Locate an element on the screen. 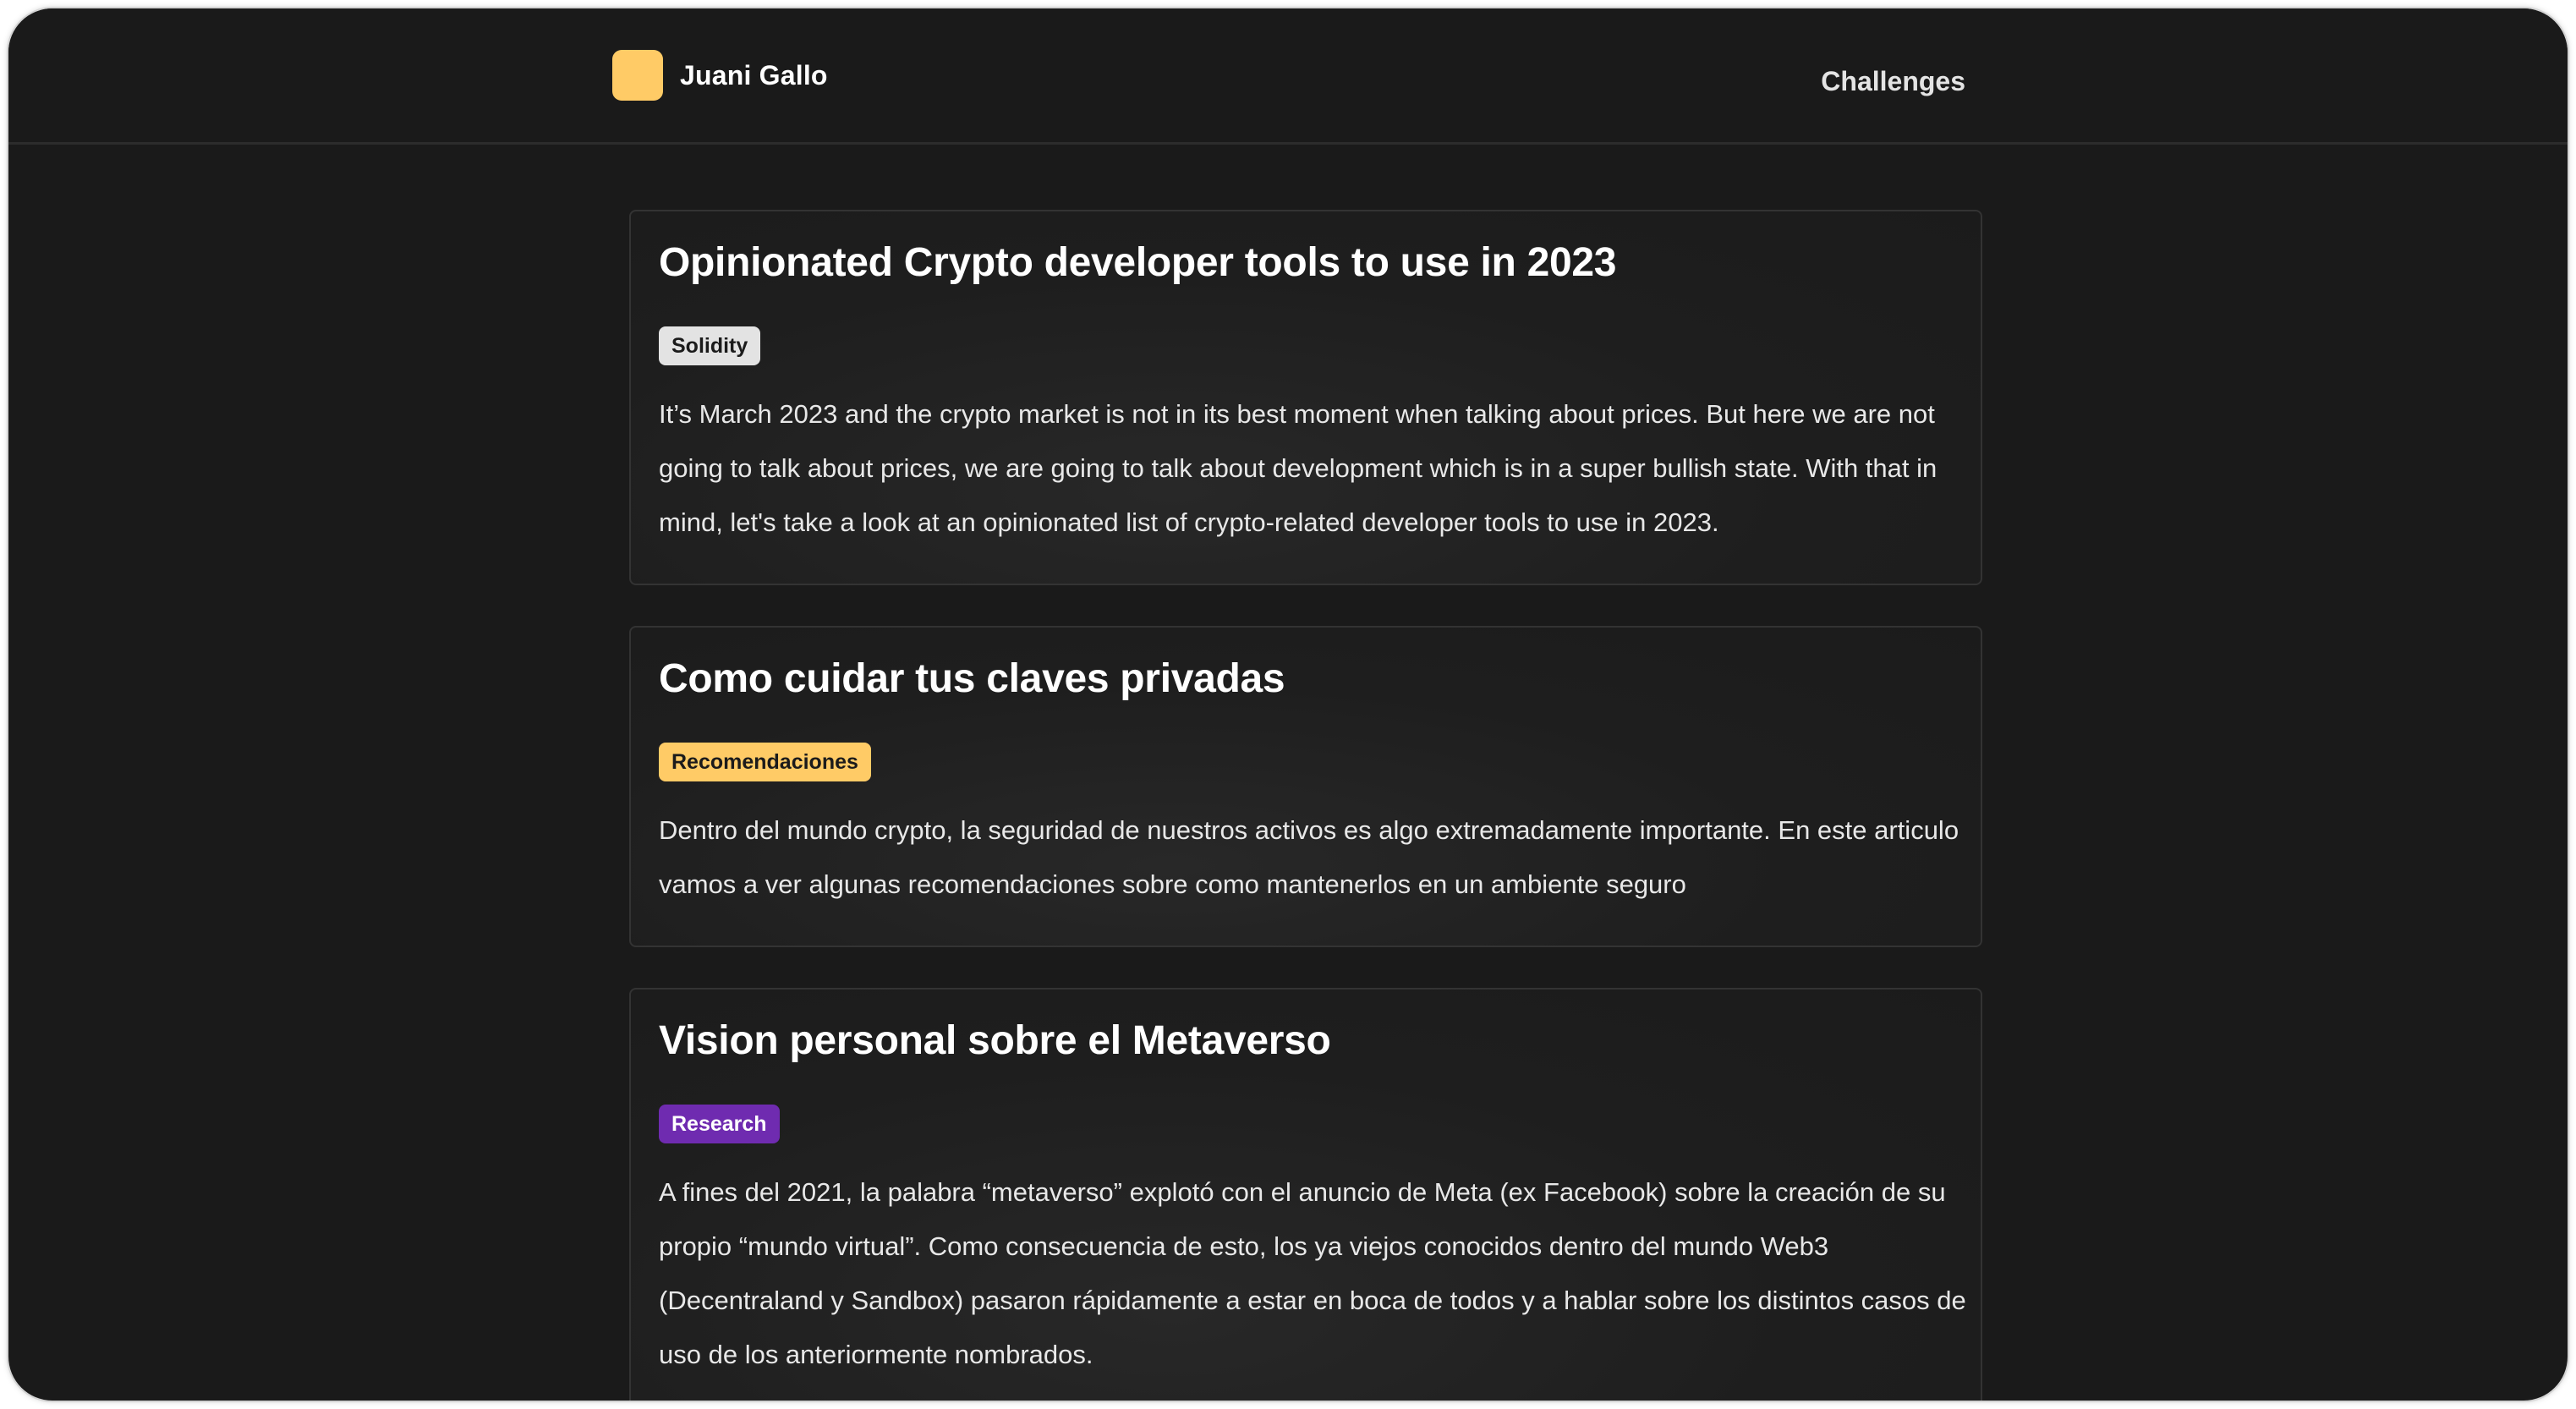  brand-logo-icon is located at coordinates (637, 75).